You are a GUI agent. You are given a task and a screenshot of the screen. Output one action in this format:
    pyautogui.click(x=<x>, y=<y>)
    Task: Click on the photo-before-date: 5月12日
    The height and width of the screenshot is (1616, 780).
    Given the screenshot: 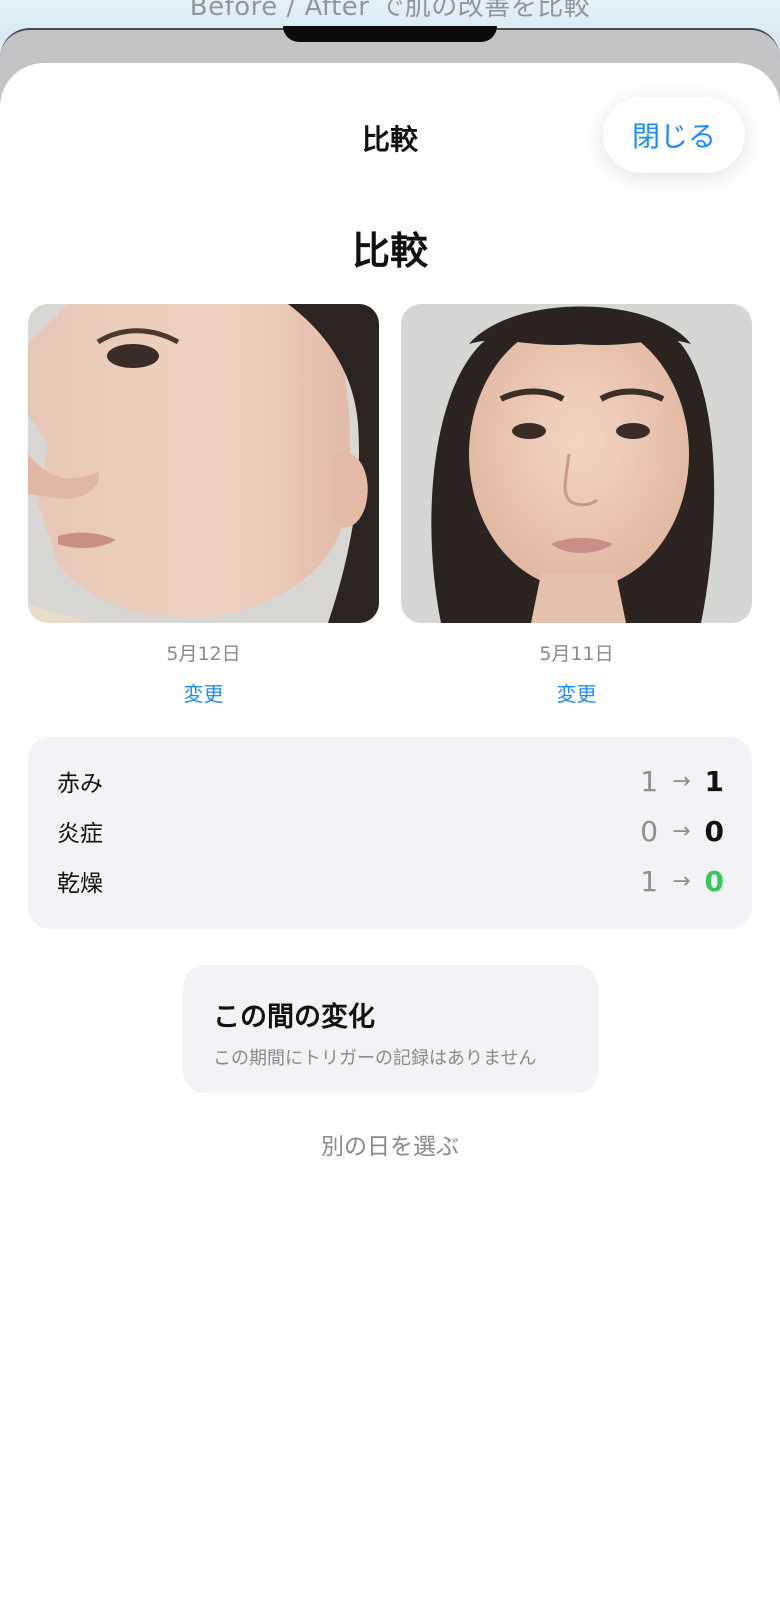 What is the action you would take?
    pyautogui.click(x=203, y=654)
    